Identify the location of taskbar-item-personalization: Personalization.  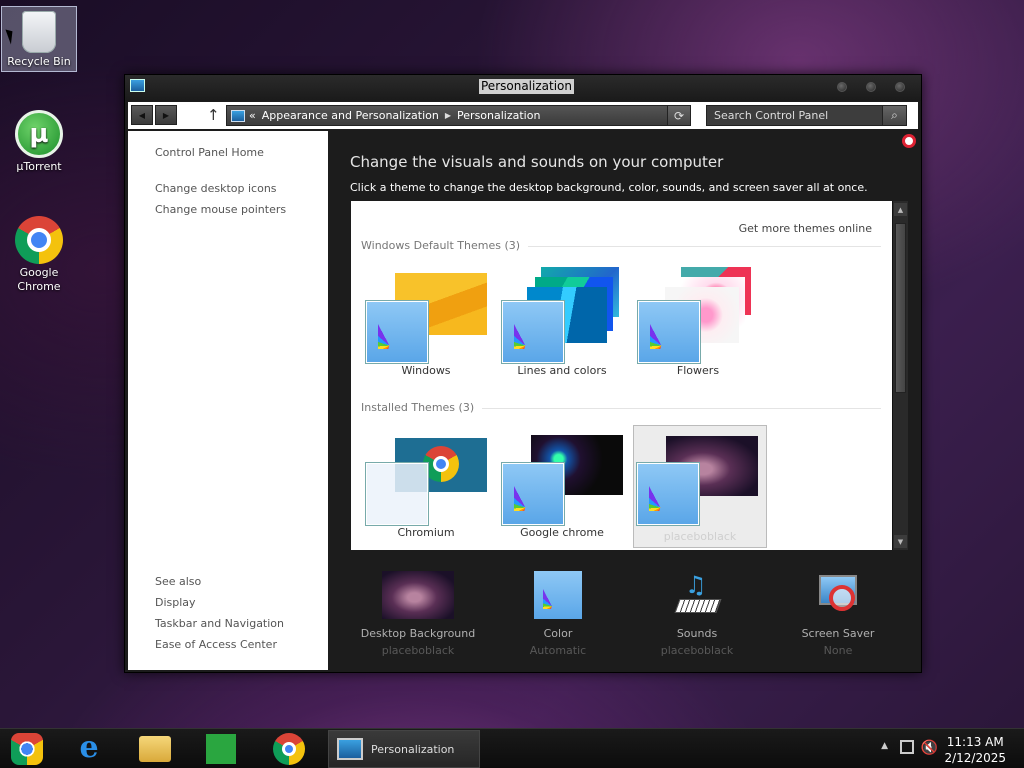
(404, 749).